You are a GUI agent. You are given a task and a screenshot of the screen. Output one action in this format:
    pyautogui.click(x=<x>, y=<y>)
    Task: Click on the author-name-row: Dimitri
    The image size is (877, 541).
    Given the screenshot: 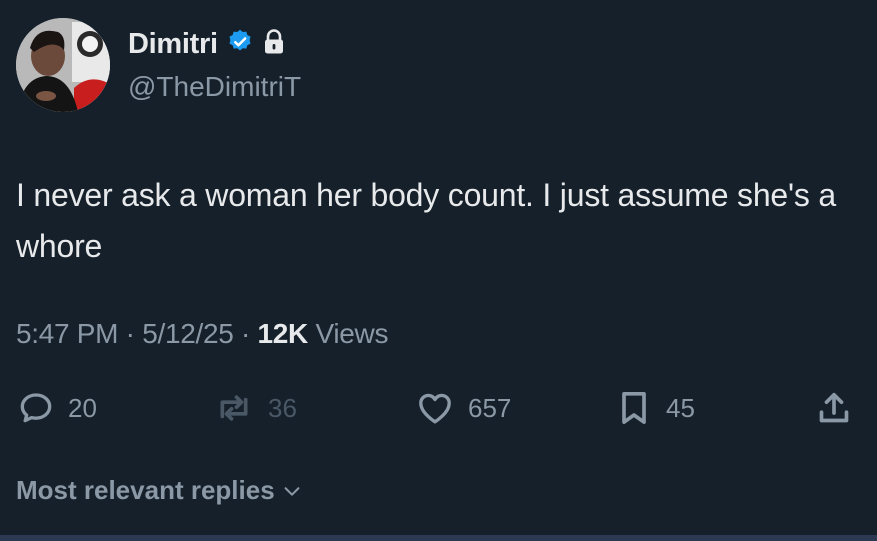 What is the action you would take?
    pyautogui.click(x=207, y=44)
    